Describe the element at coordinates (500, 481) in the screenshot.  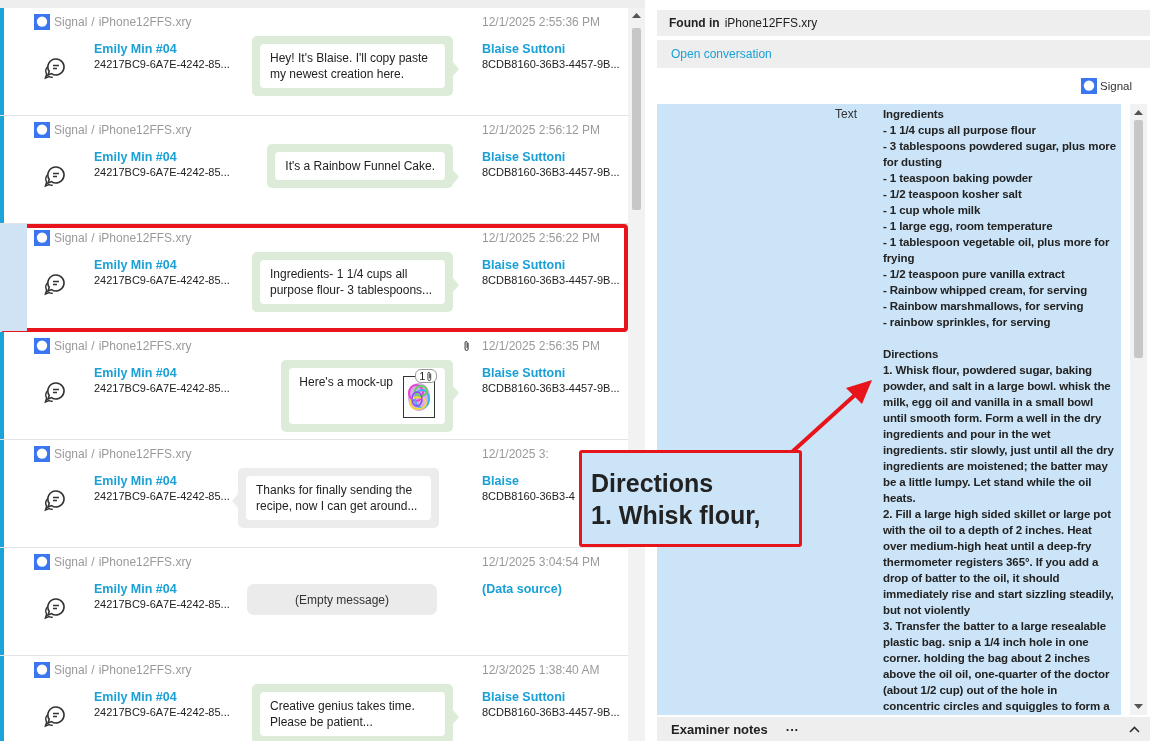
I see `recipient-name: Blaise` at that location.